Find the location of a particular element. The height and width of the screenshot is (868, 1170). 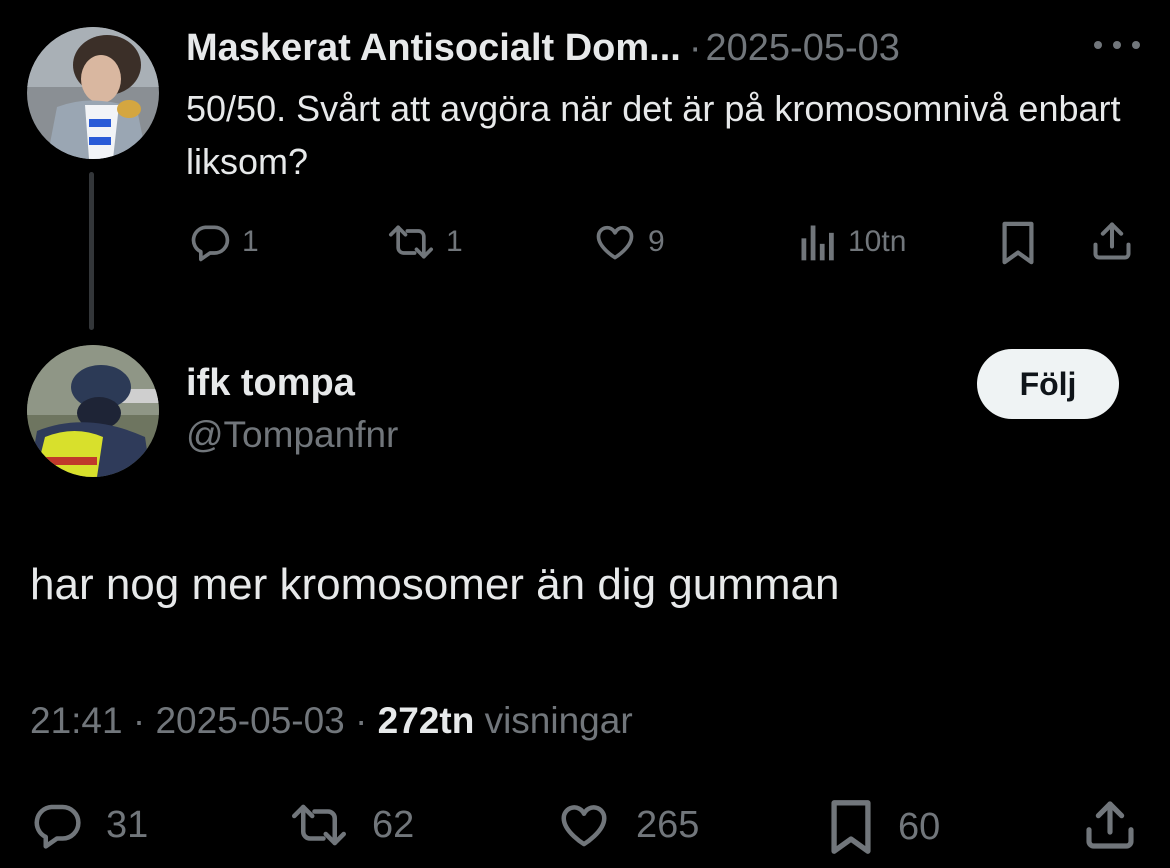

reply-views-label: visningar is located at coordinates (553, 720).